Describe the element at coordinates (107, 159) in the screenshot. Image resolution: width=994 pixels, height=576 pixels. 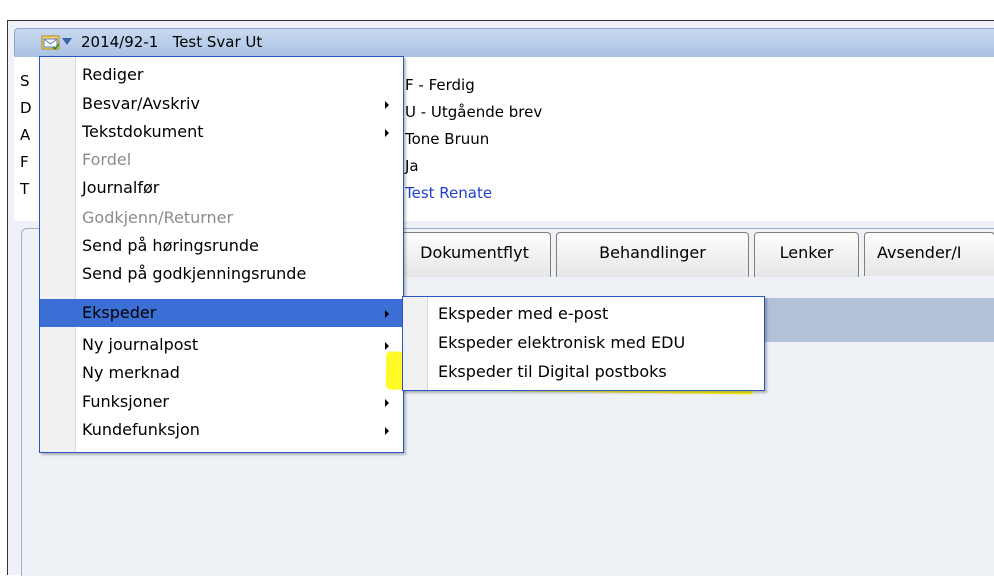
I see `menu-item-label: Fordel` at that location.